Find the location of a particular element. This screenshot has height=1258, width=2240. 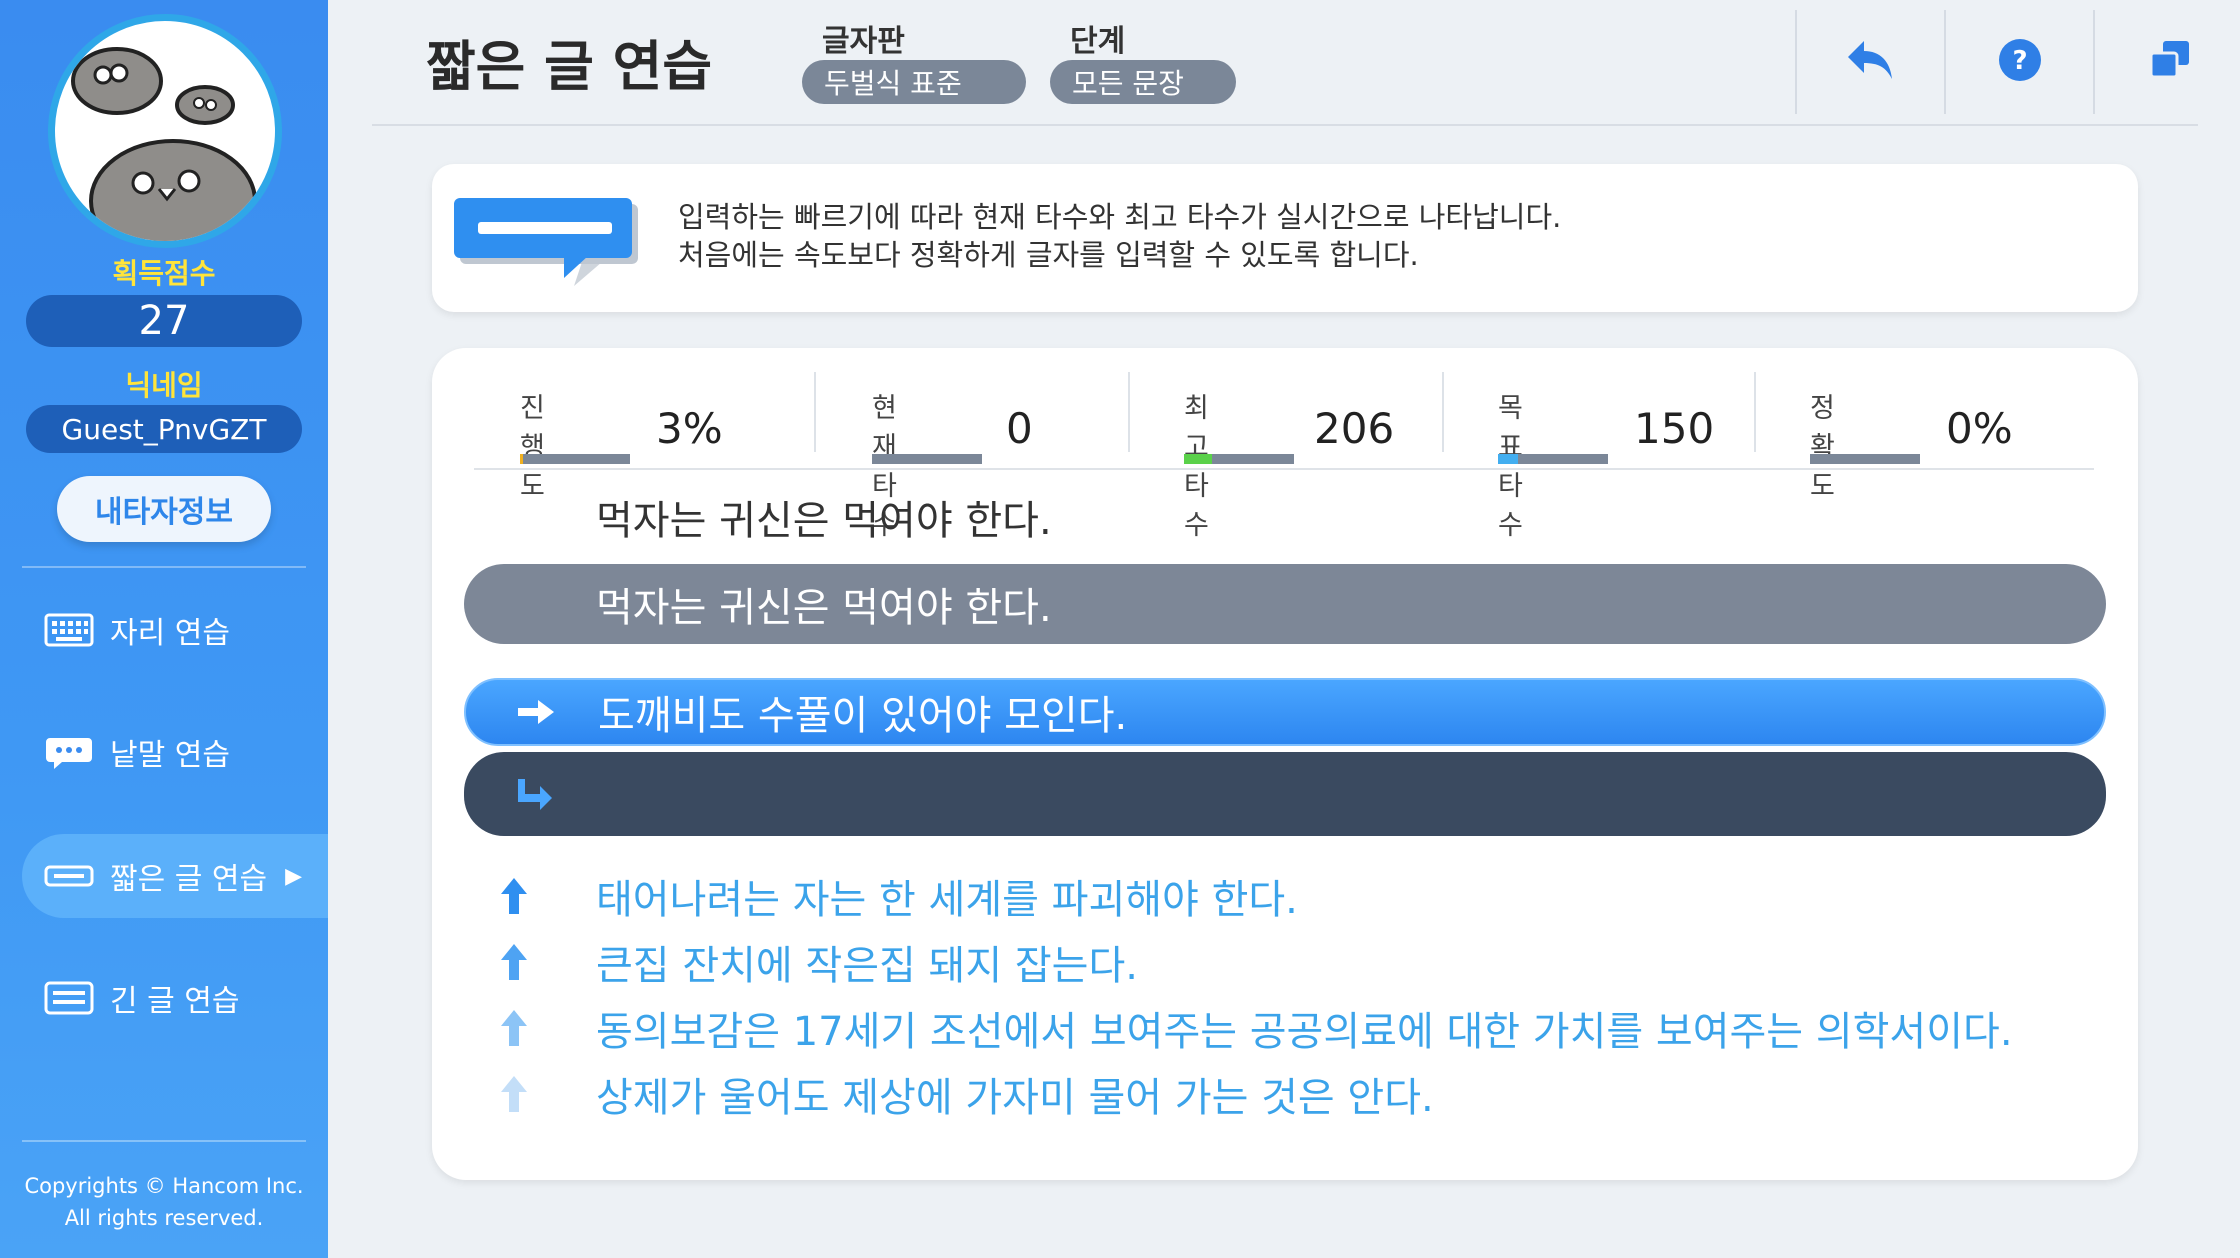

best-speed-bar-fill is located at coordinates (1198, 459).